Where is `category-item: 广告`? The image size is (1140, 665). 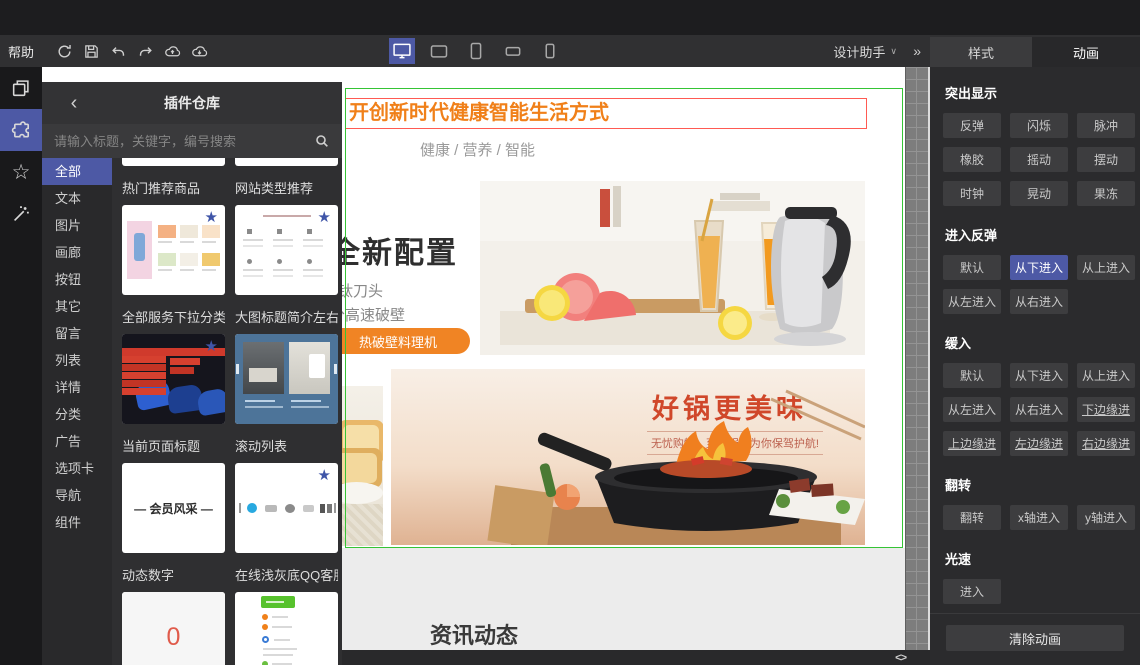
category-item: 广告 is located at coordinates (77, 441).